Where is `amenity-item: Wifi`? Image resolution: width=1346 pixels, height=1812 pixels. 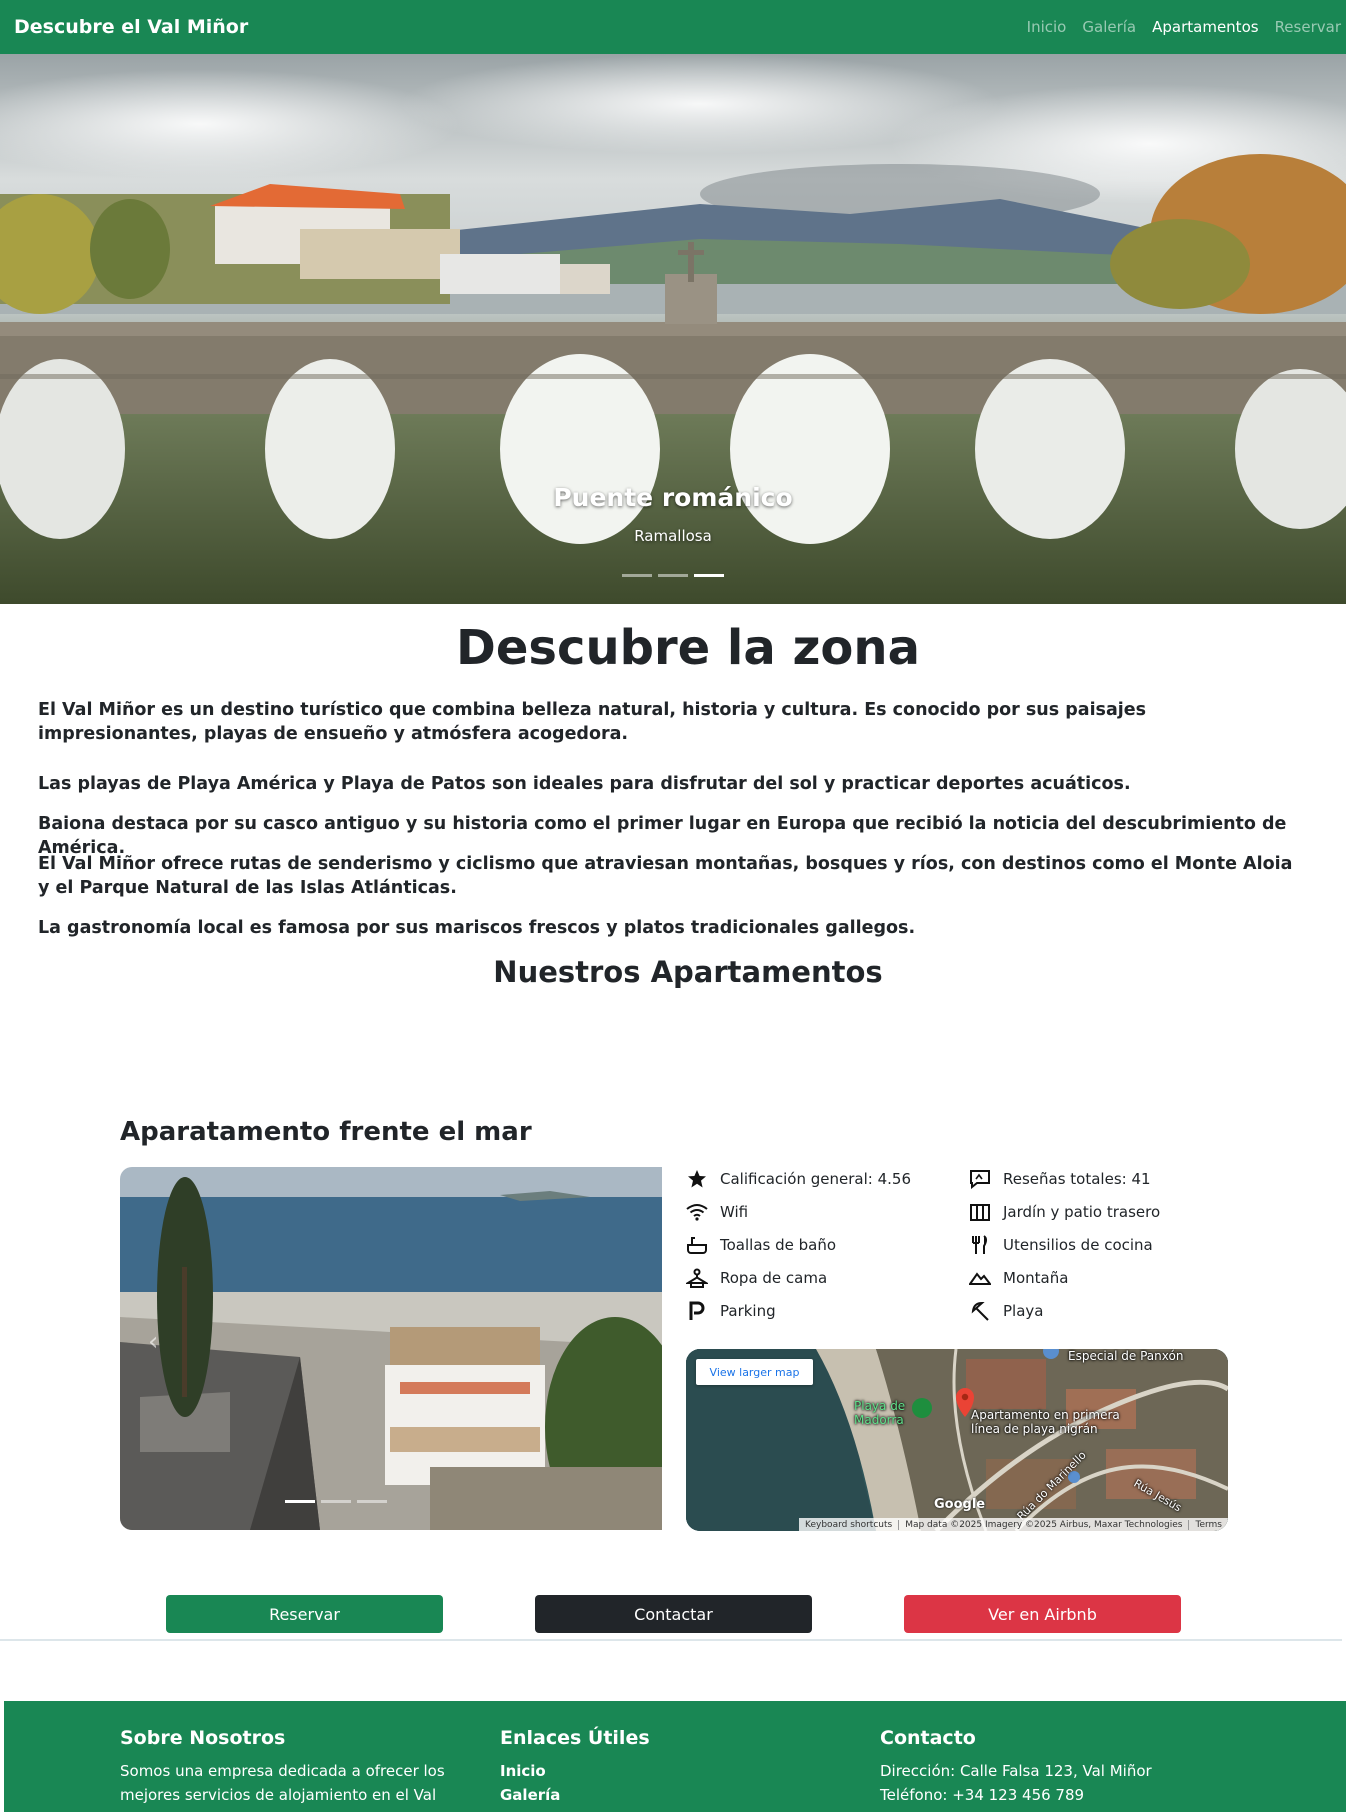
amenity-item: Wifi is located at coordinates (827, 1212).